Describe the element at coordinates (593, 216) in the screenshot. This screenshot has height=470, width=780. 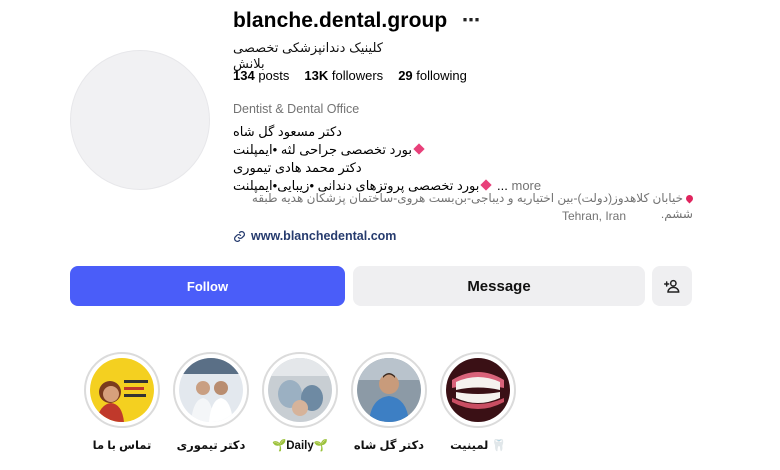
I see `profile-city: Tehran, Iran` at that location.